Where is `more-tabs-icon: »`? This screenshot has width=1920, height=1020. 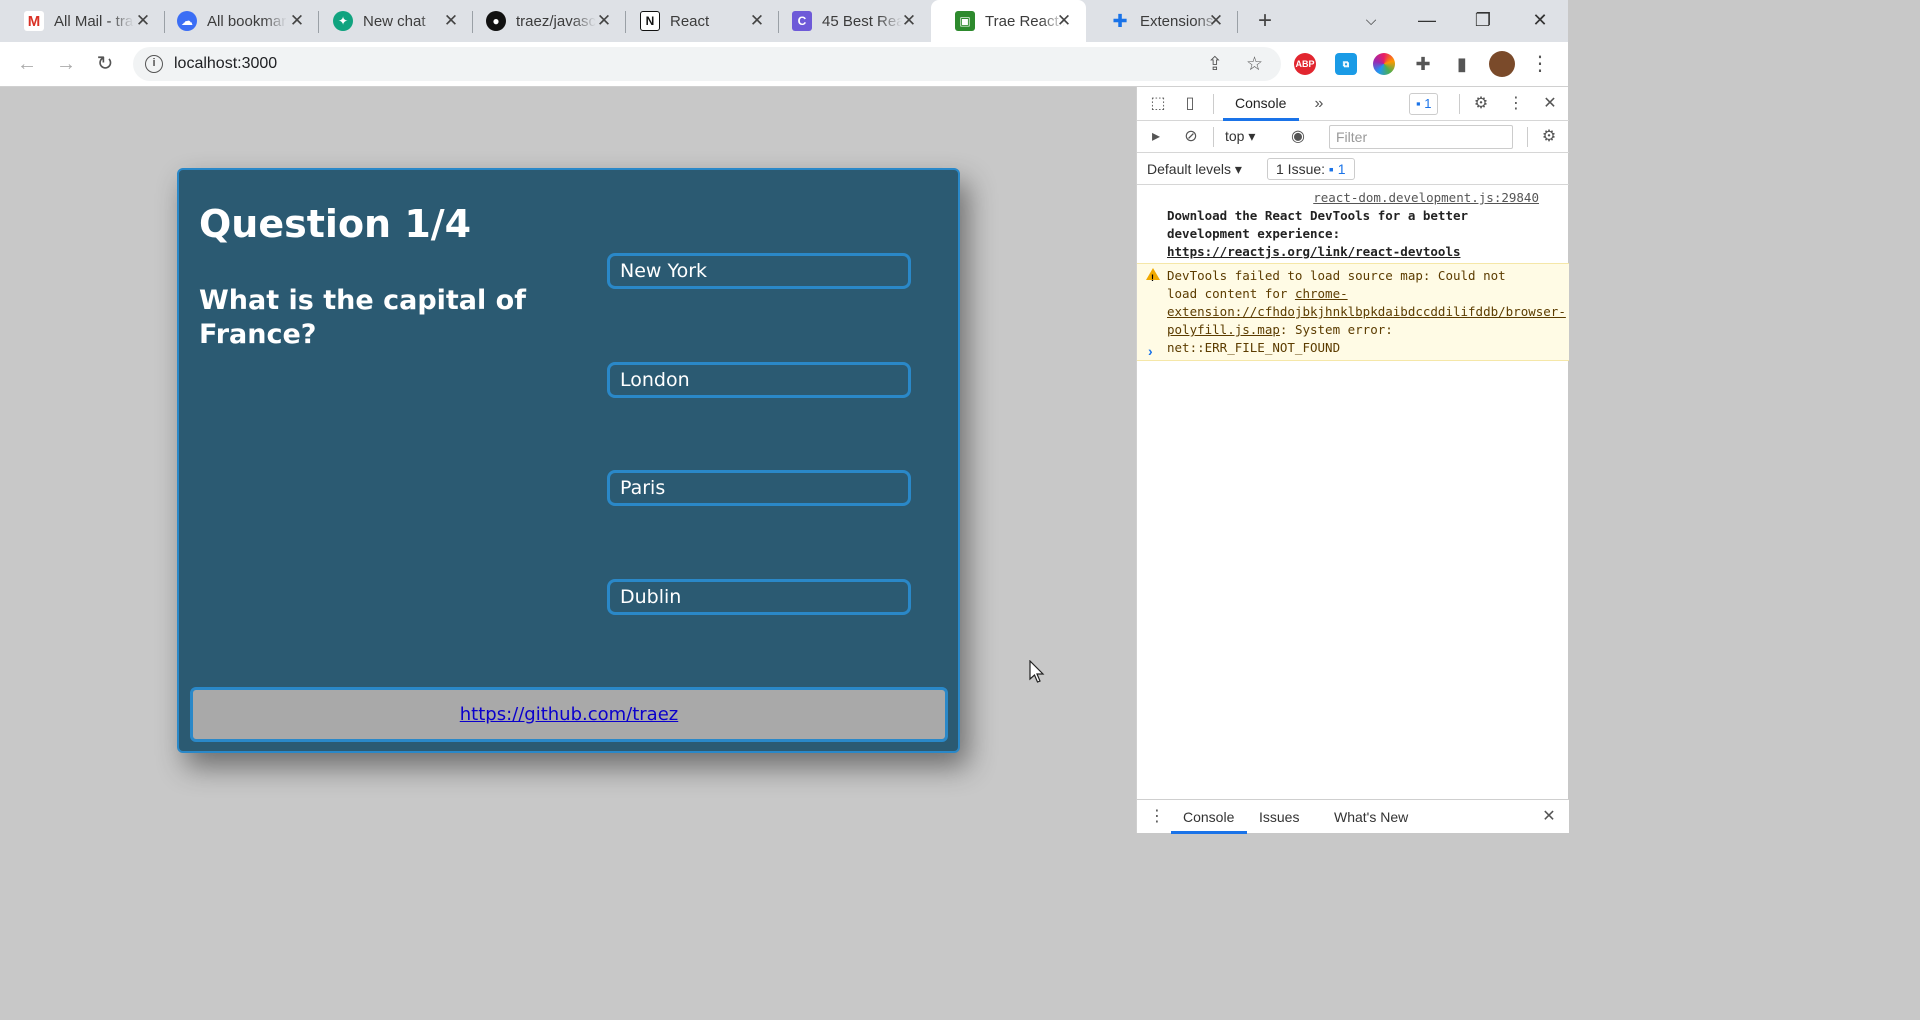 more-tabs-icon: » is located at coordinates (1319, 104).